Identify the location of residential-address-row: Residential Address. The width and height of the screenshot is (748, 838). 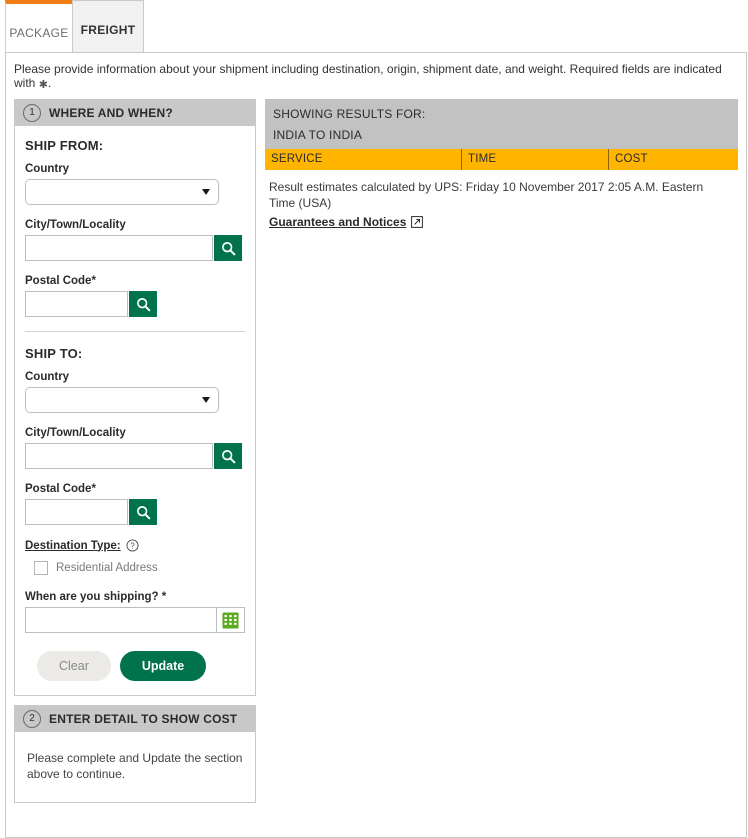
(139, 568).